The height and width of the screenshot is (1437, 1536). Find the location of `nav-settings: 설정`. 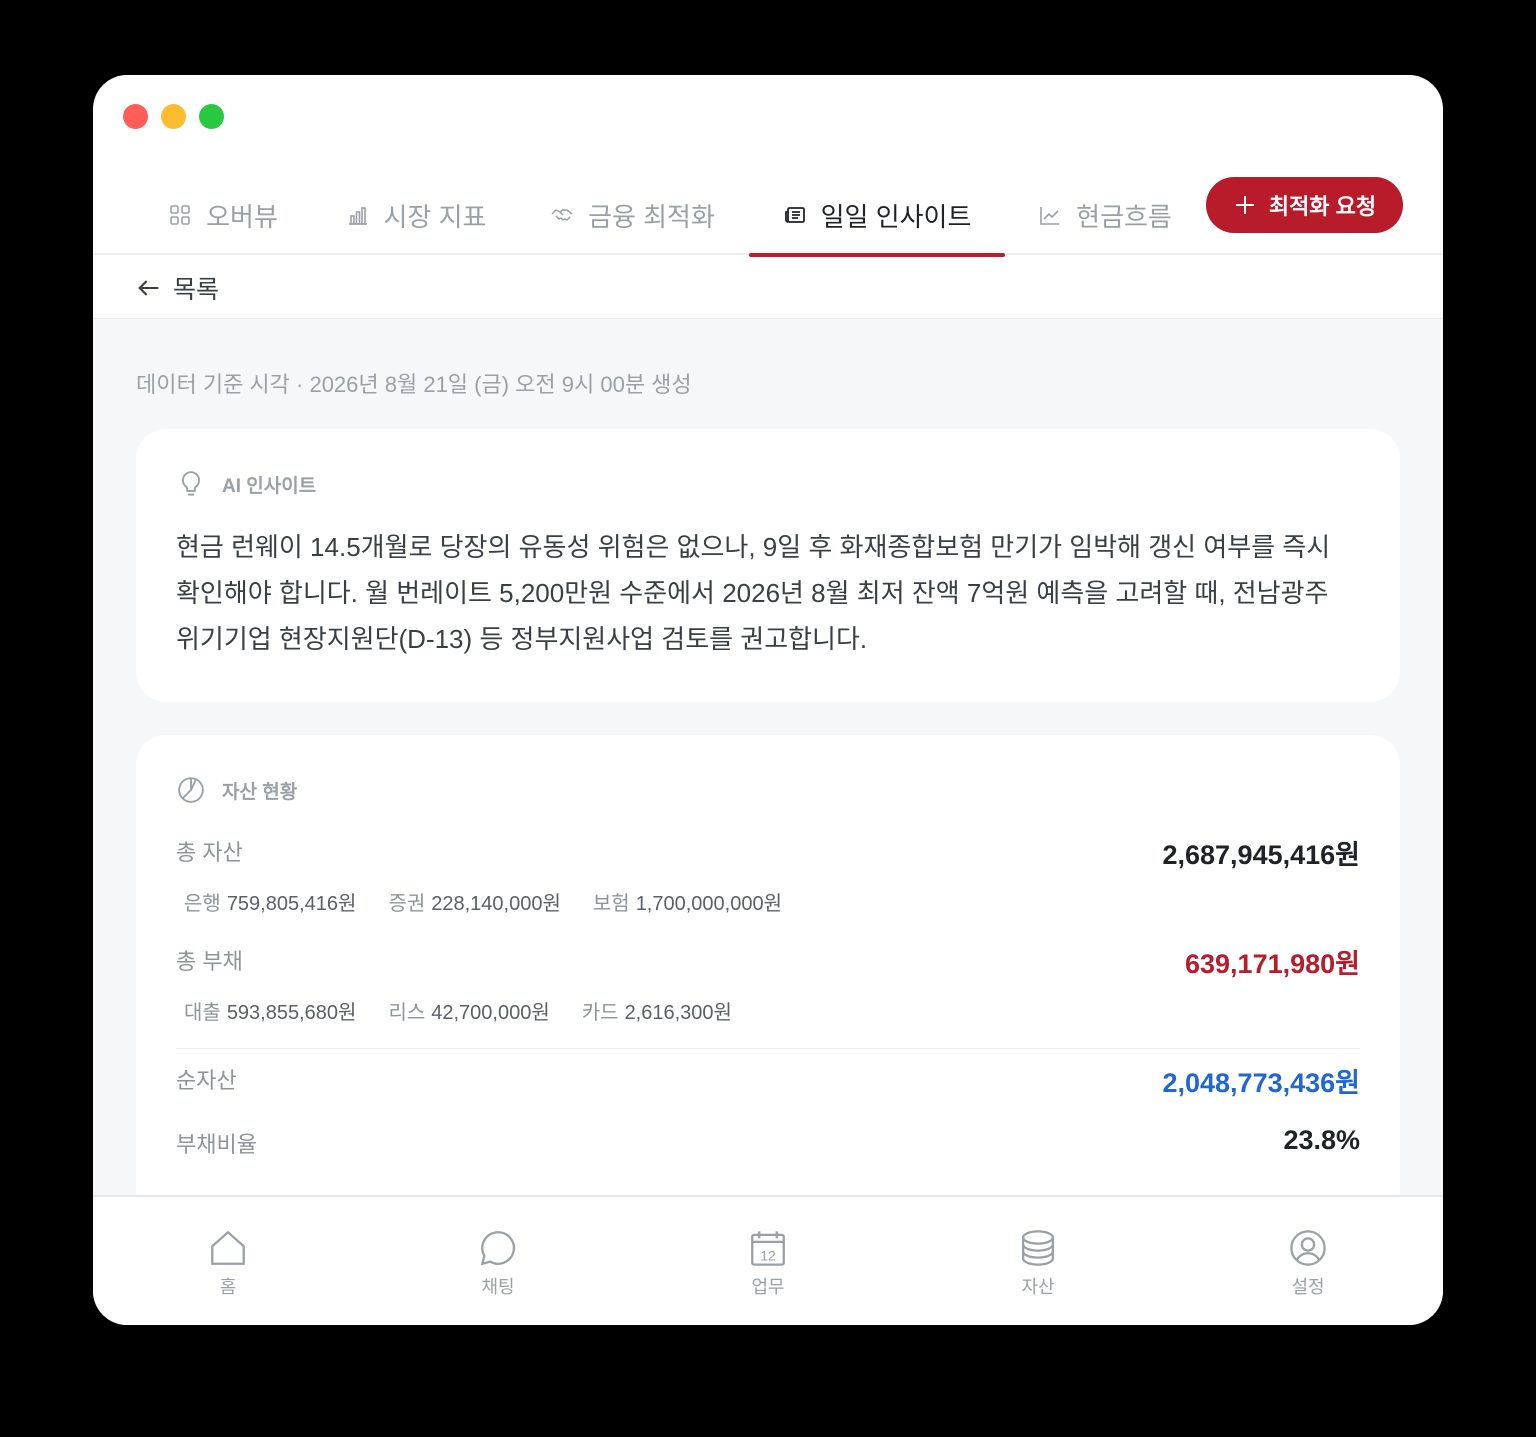

nav-settings: 설정 is located at coordinates (1308, 1263).